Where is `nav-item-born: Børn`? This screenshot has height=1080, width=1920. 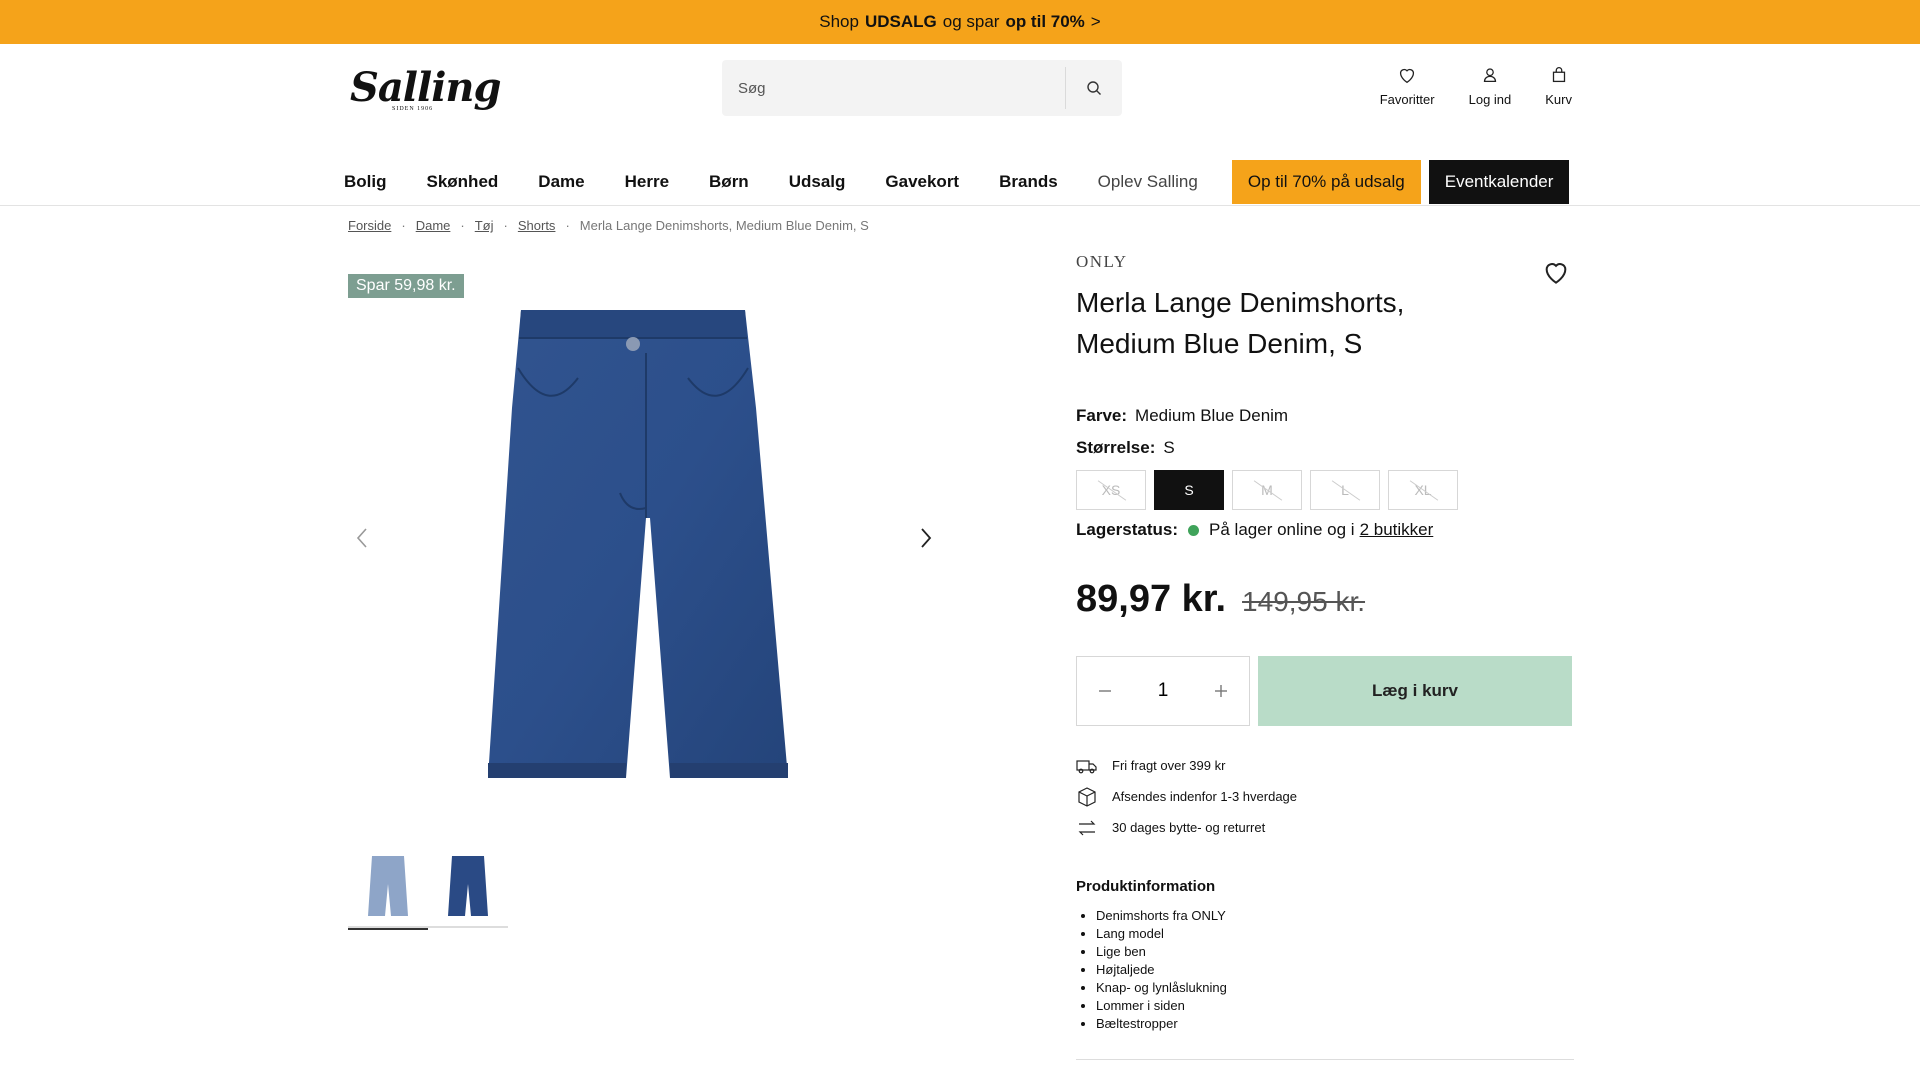 nav-item-born: Børn is located at coordinates (729, 182).